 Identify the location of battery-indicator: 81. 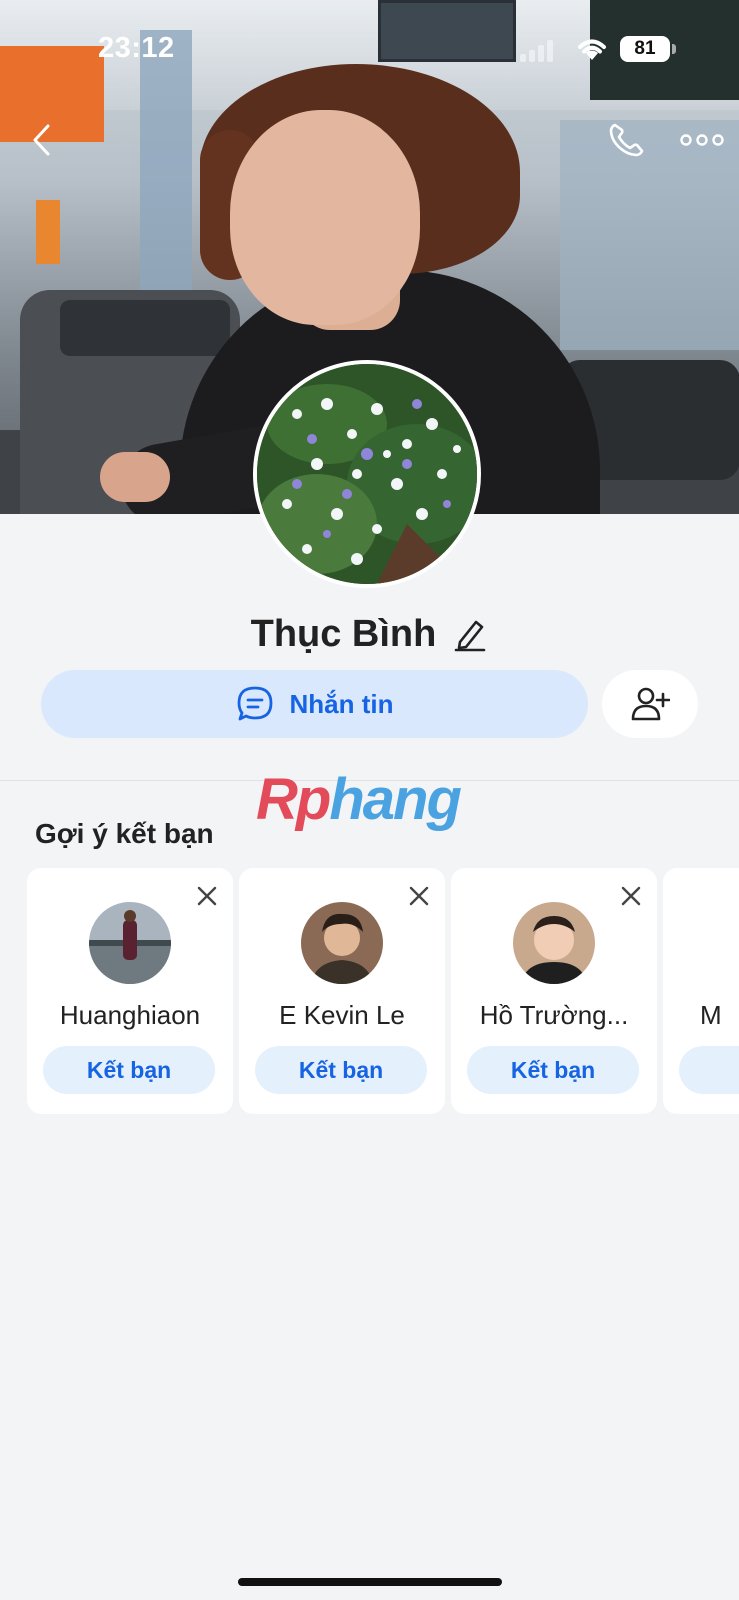
(648, 49).